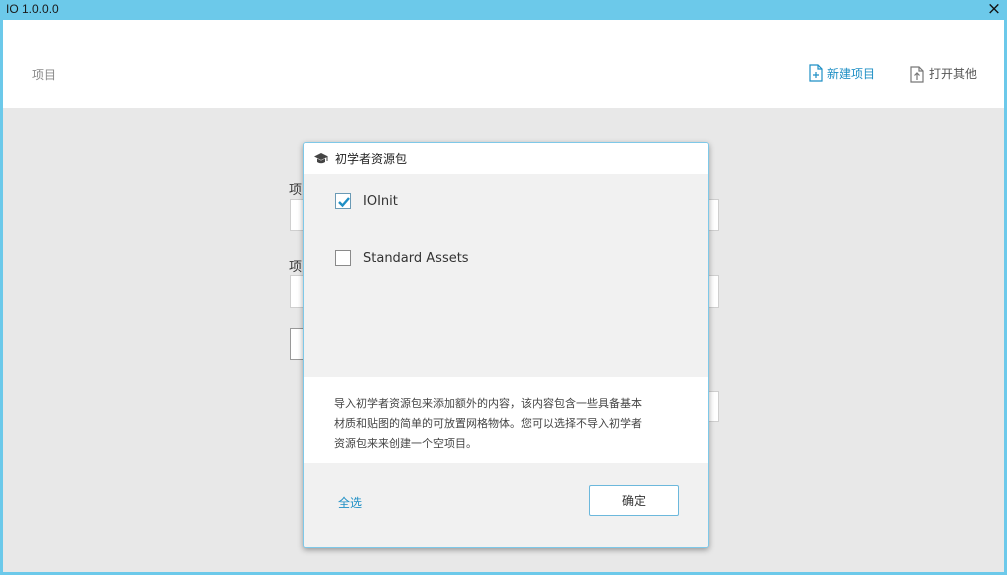 The image size is (1007, 575). Describe the element at coordinates (506, 275) in the screenshot. I see `package-list: IOInit Standard Assets` at that location.